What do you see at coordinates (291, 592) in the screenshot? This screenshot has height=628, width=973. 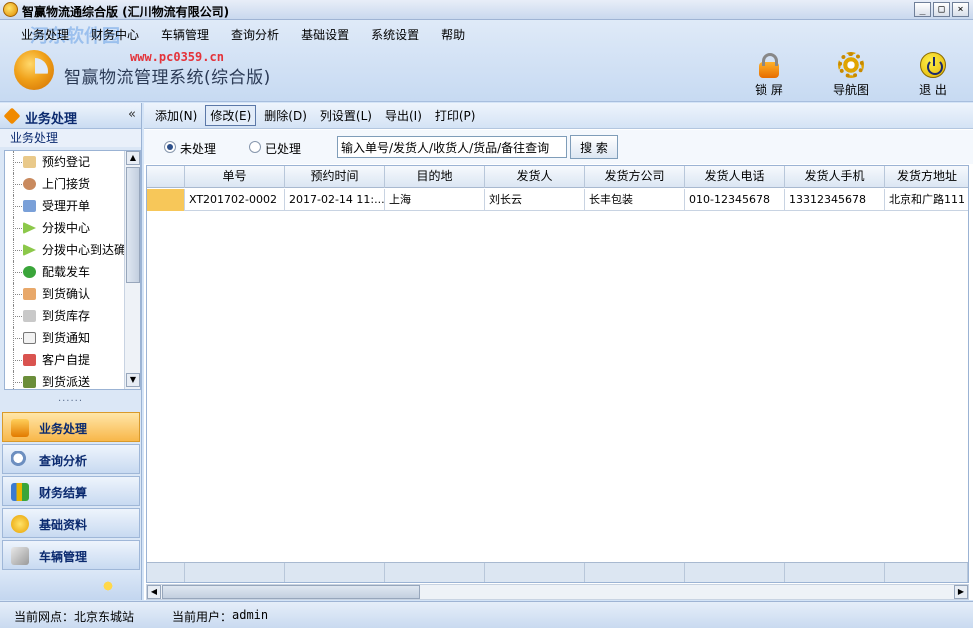 I see `horizontal-scroll-thumb` at bounding box center [291, 592].